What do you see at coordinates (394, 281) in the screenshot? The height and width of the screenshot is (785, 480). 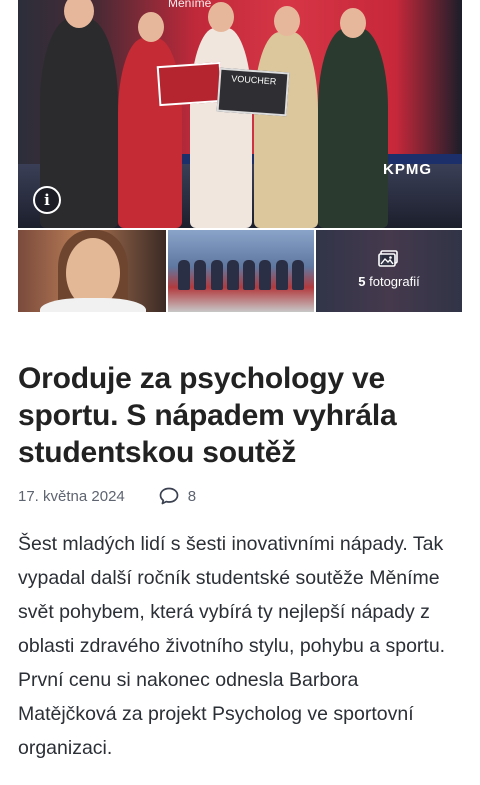 I see `photo-count-label: fotografií` at bounding box center [394, 281].